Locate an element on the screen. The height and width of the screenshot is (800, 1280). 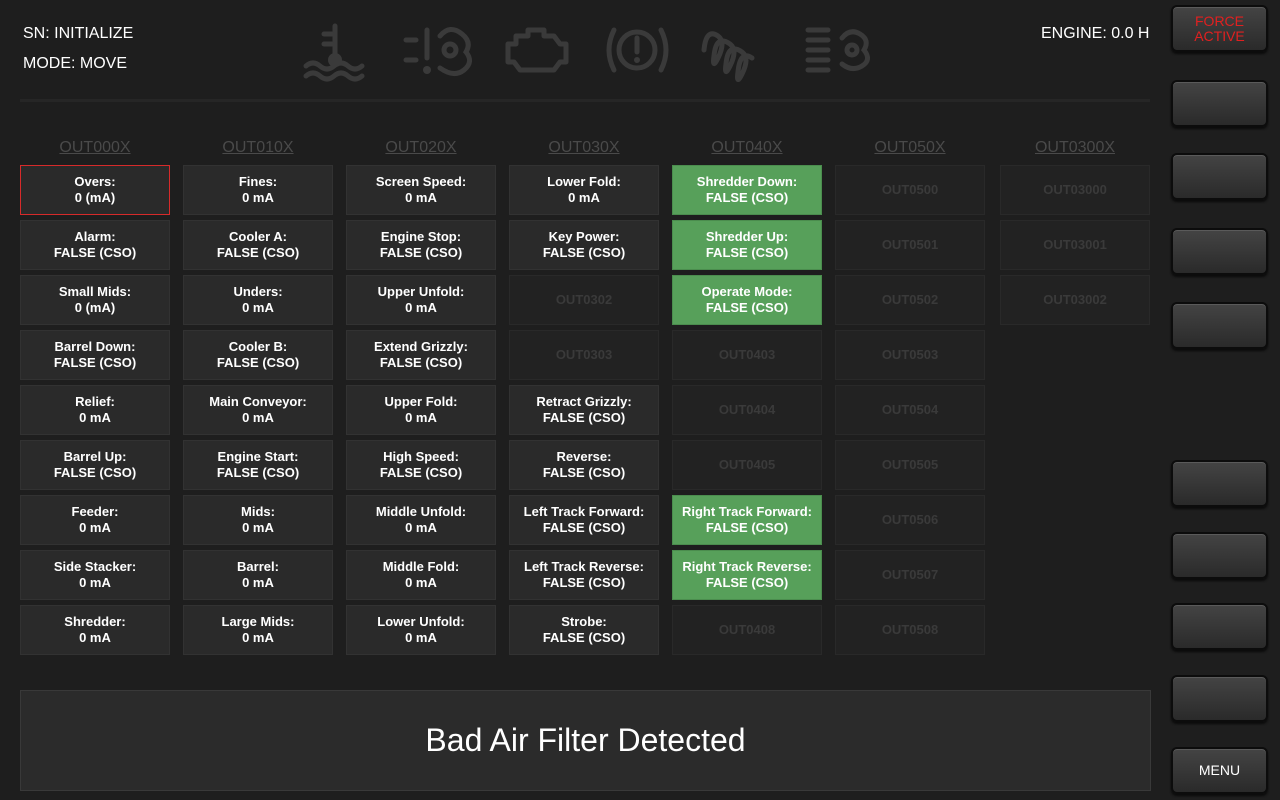
output-label: OUT03002 is located at coordinates (1075, 299).